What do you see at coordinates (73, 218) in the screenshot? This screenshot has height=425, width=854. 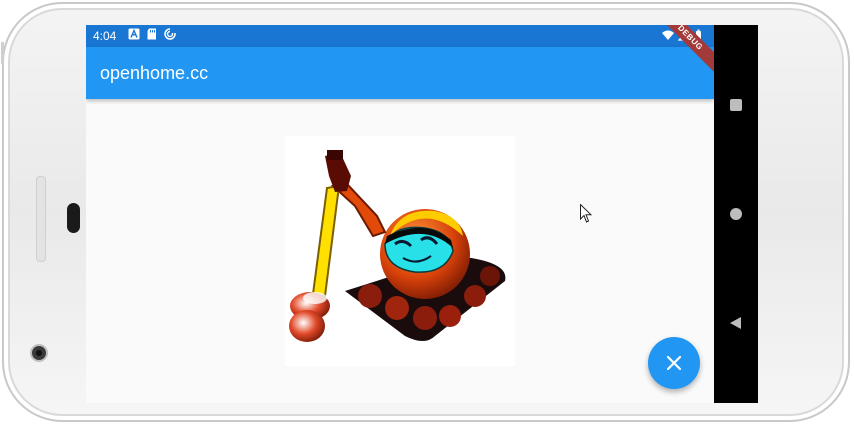 I see `speaker-grille` at bounding box center [73, 218].